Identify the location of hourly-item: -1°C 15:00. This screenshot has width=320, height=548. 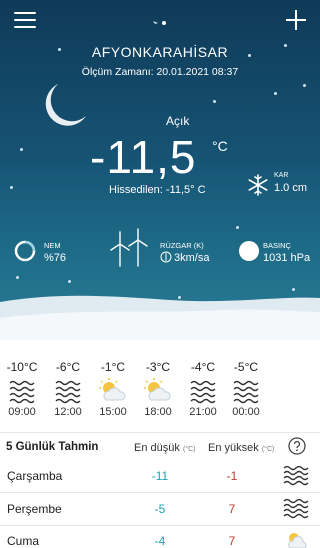
(113, 389).